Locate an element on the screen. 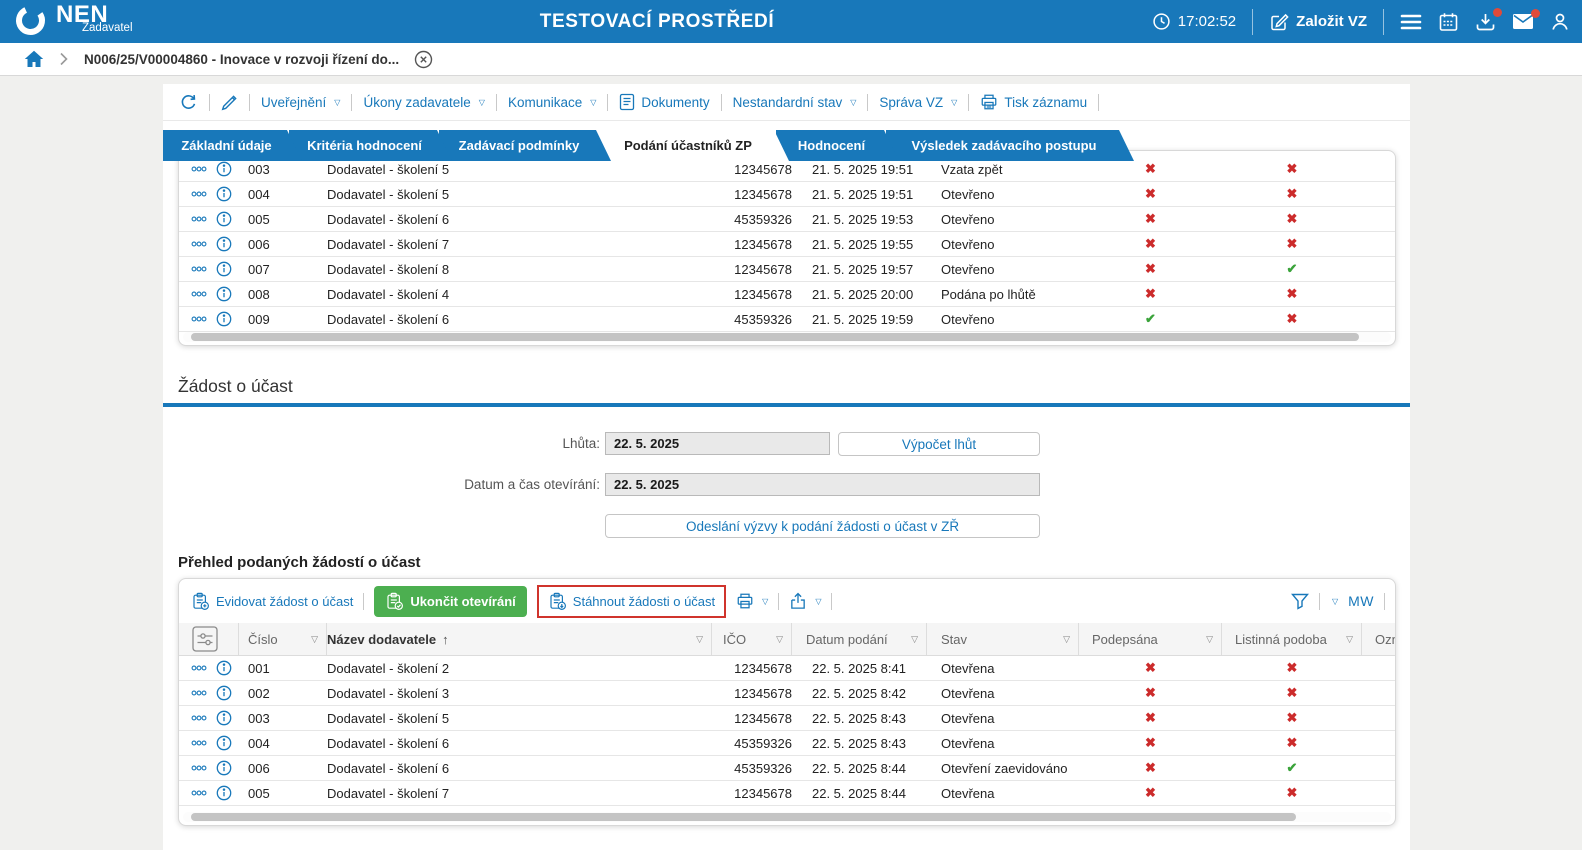 This screenshot has width=1582, height=850. profile-button is located at coordinates (1560, 22).